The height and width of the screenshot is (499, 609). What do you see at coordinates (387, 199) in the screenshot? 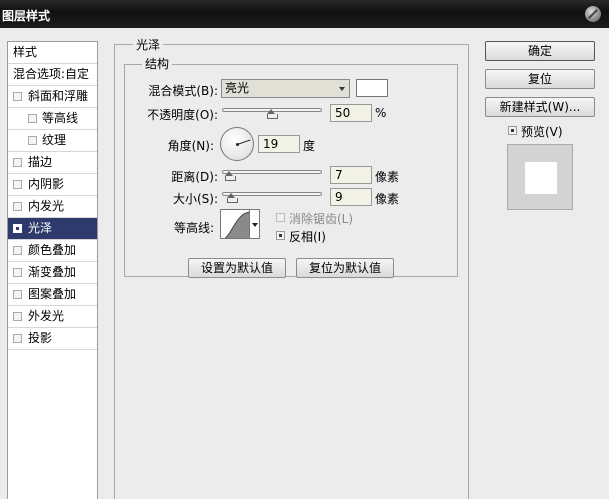
I see `size-unit: 像素` at bounding box center [387, 199].